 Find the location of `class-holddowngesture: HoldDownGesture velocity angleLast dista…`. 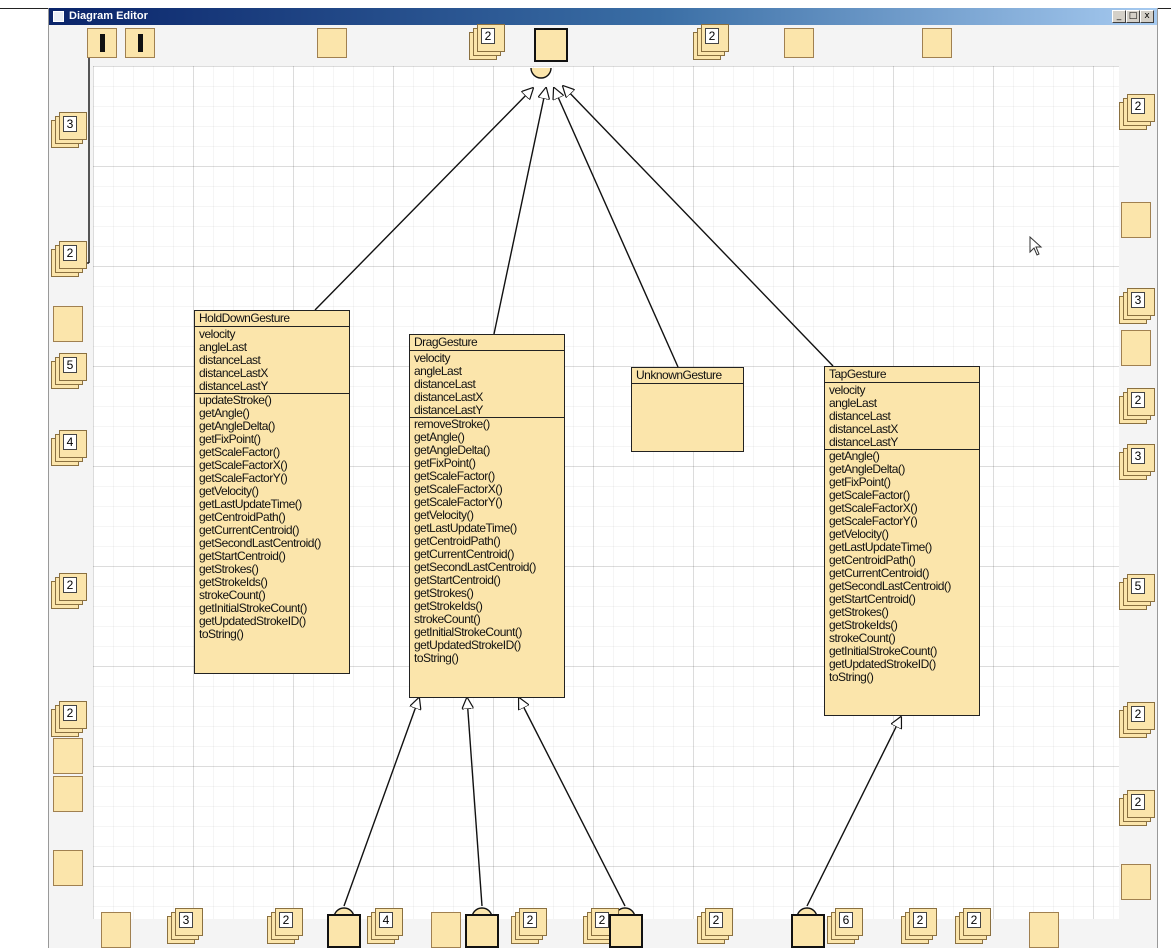

class-holddowngesture: HoldDownGesture velocity angleLast dista… is located at coordinates (272, 492).